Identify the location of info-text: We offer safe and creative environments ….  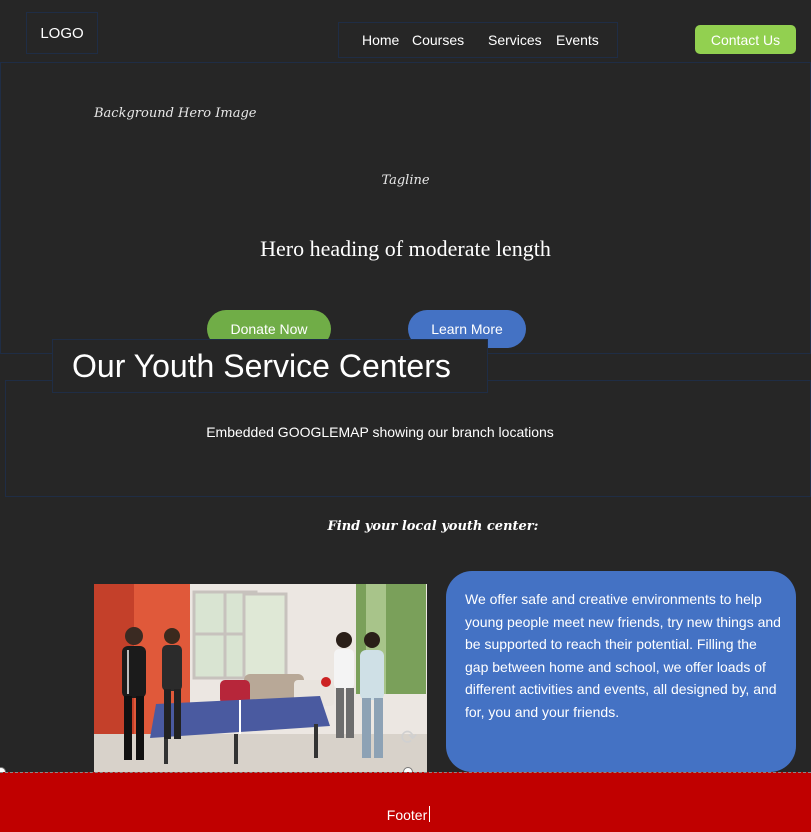
(623, 655).